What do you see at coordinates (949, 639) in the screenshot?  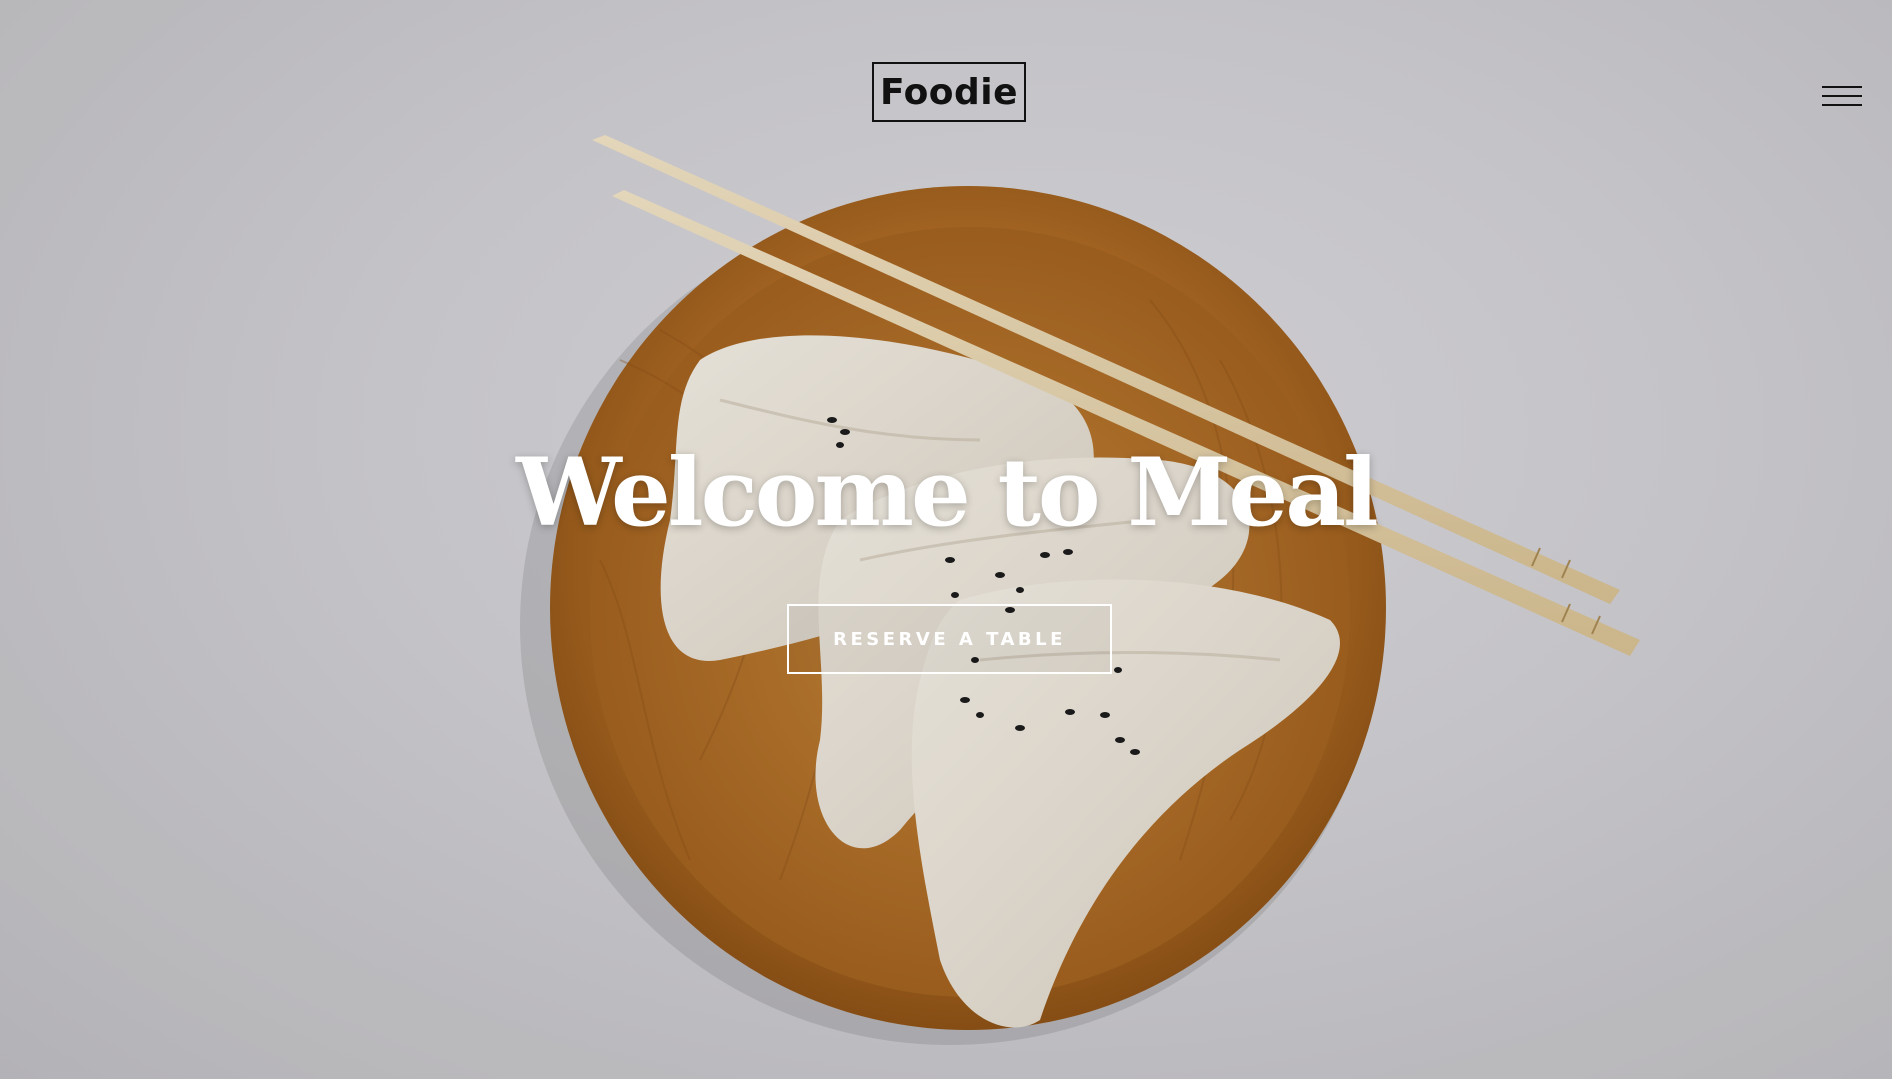 I see `reserve-table-button: RESERVE A TABLE` at bounding box center [949, 639].